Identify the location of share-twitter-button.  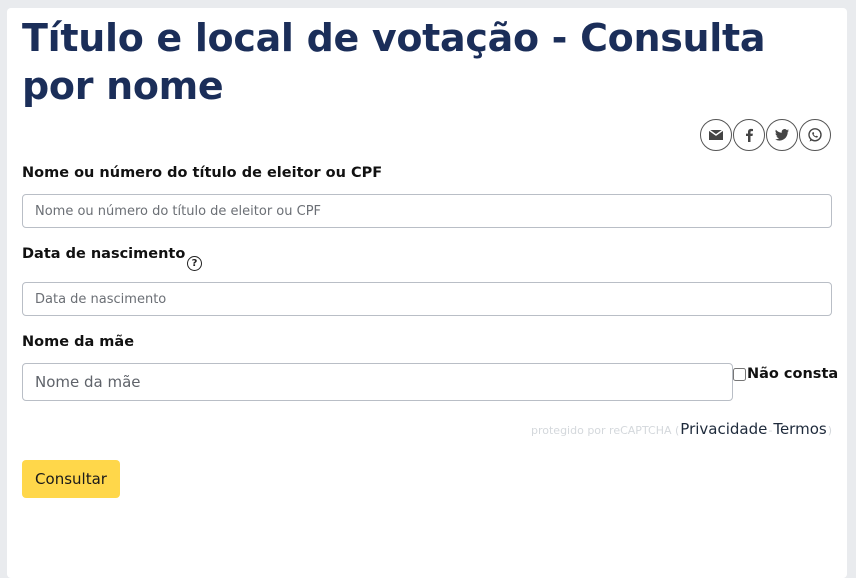
(782, 135).